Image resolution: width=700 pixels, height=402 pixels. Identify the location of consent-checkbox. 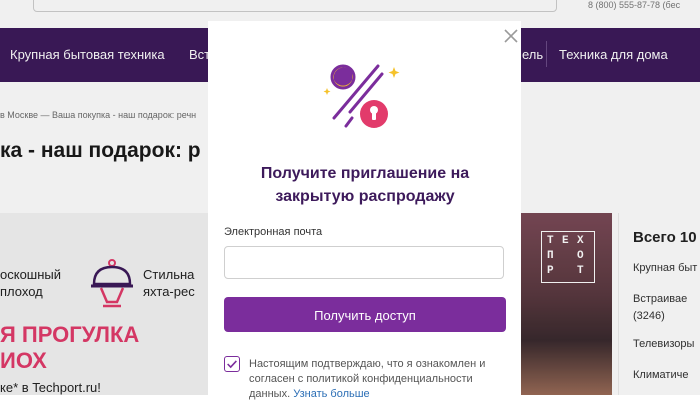
(232, 364).